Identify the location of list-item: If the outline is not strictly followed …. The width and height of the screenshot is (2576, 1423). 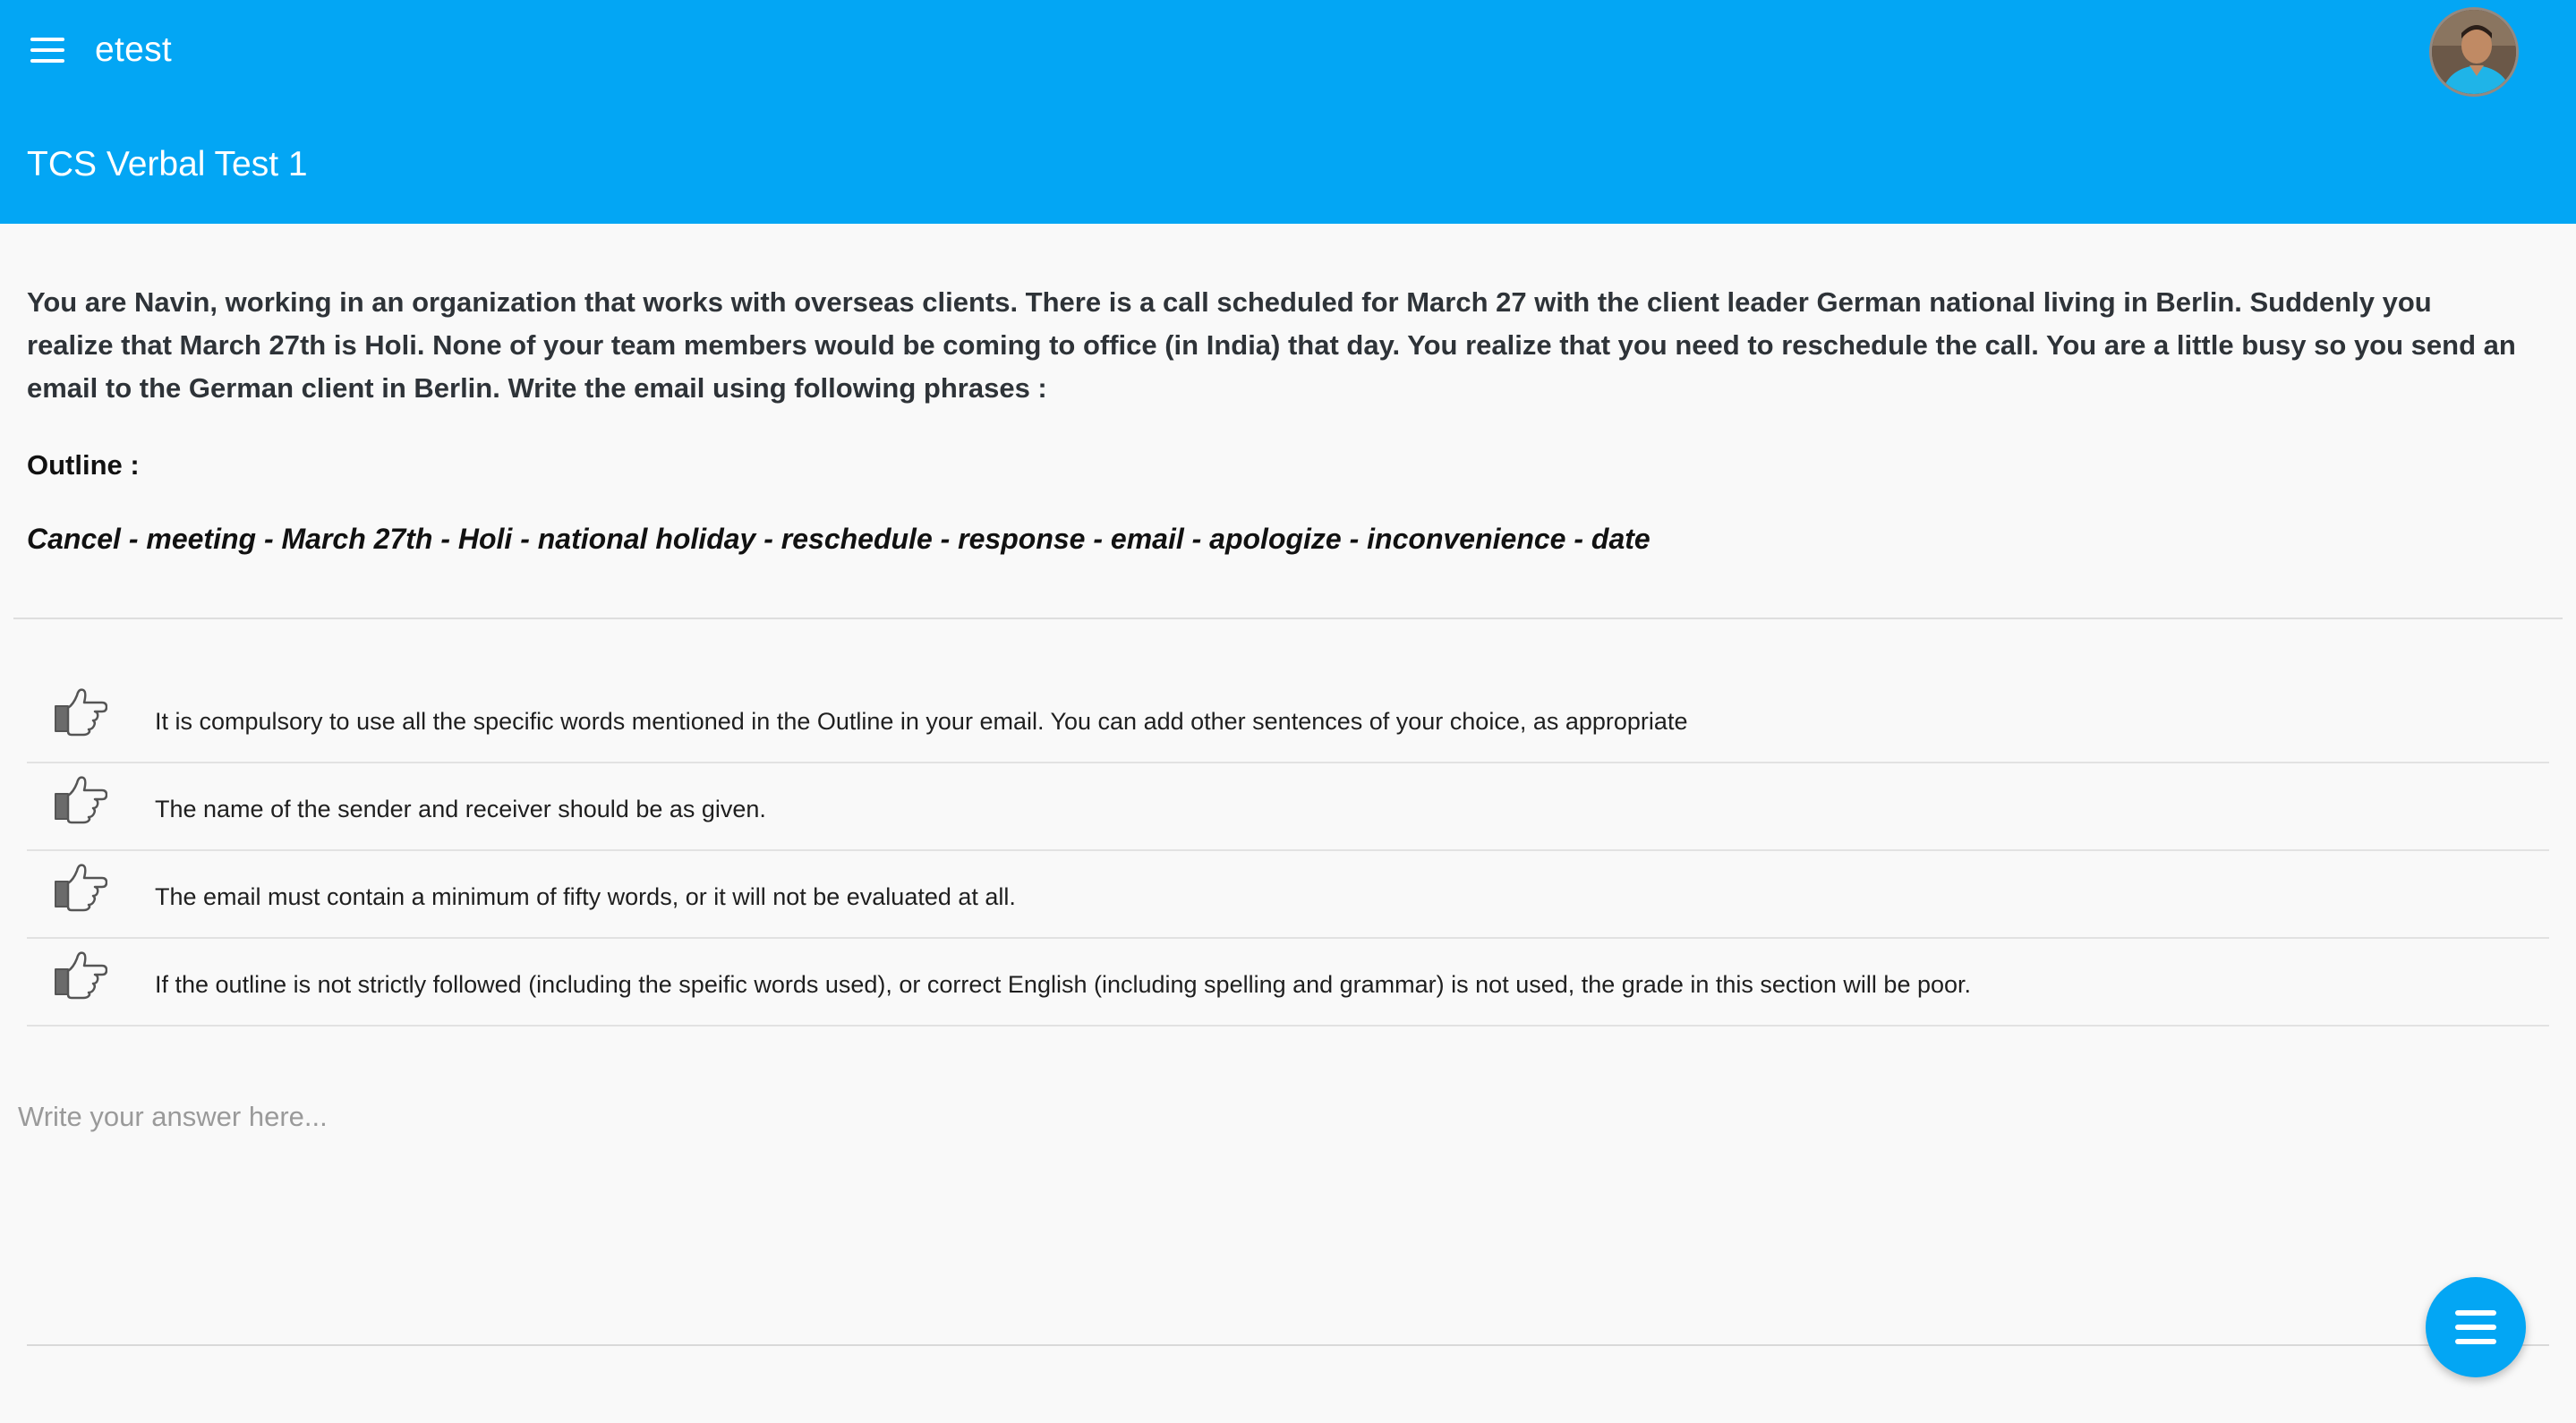
(1288, 983).